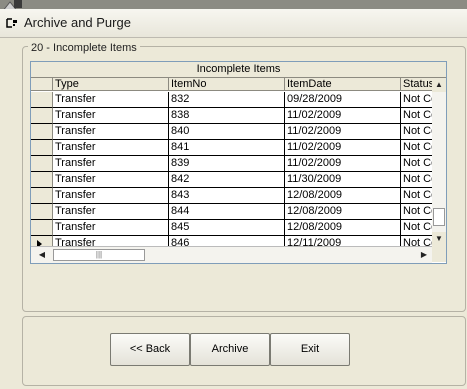 Image resolution: width=467 pixels, height=389 pixels. Describe the element at coordinates (77, 22) in the screenshot. I see `window-title: Archive and Purge` at that location.